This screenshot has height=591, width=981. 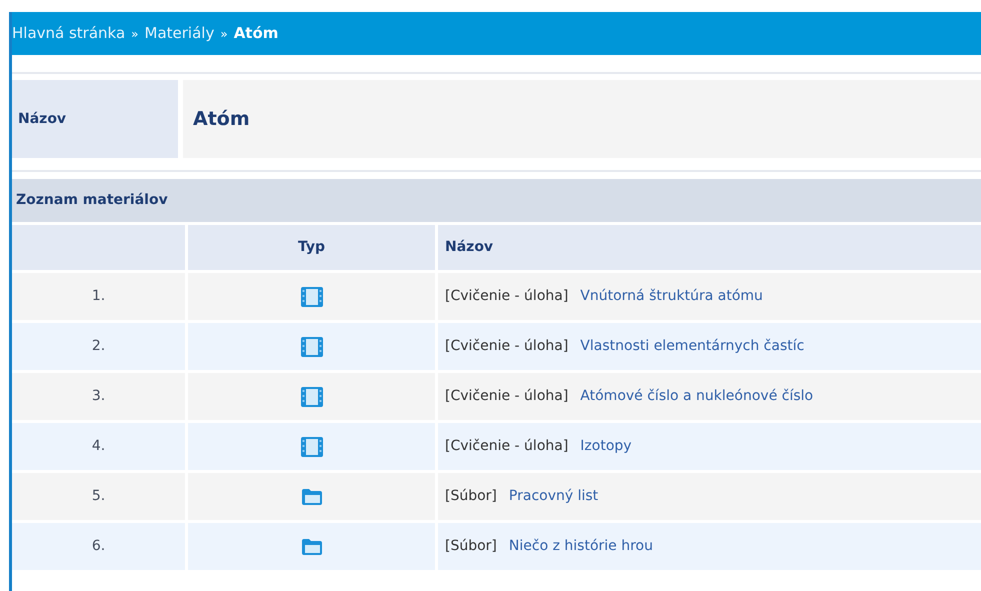 I want to click on material-link: Atómové číslo a nukleónové číslo, so click(x=697, y=396).